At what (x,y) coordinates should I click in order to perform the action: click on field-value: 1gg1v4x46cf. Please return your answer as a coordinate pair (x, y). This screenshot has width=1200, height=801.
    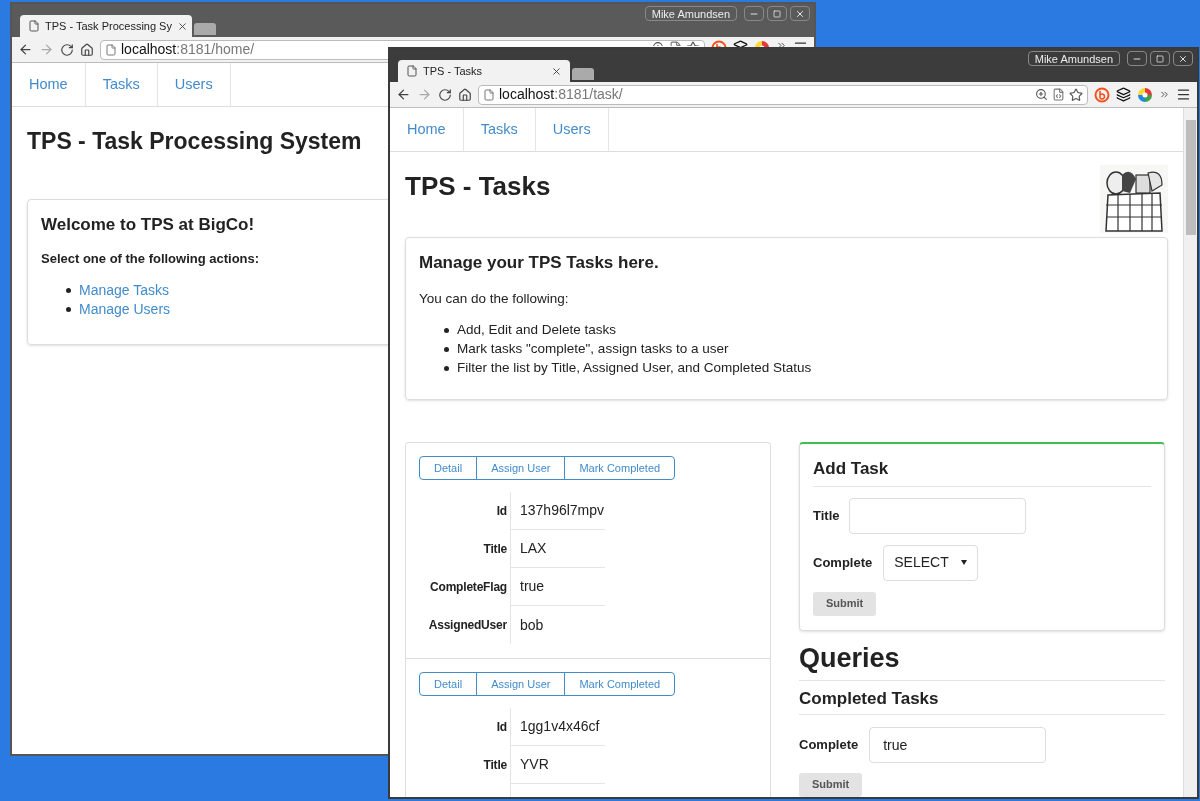
    Looking at the image, I should click on (558, 727).